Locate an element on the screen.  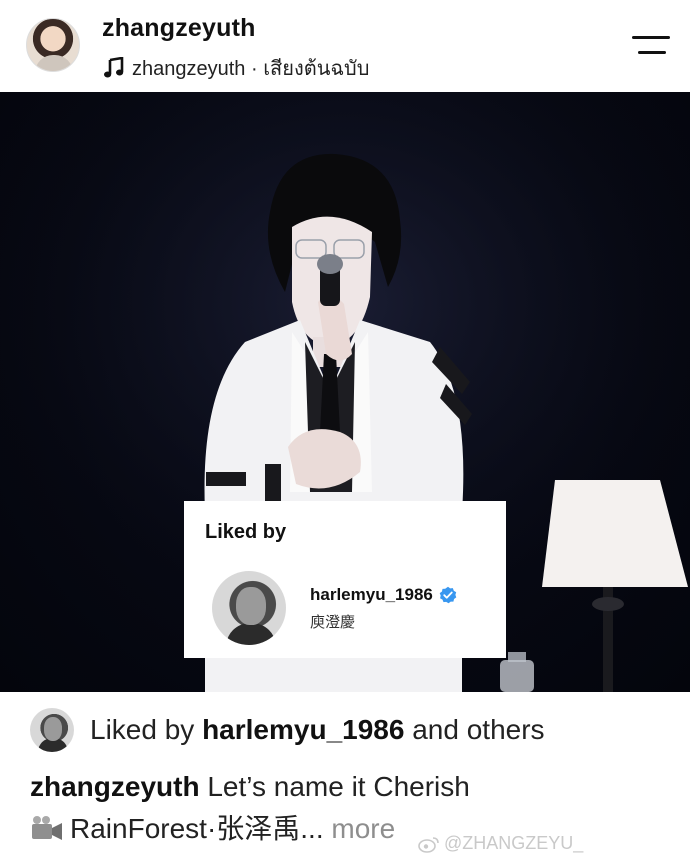
popup-title: Liked by is located at coordinates (246, 532).